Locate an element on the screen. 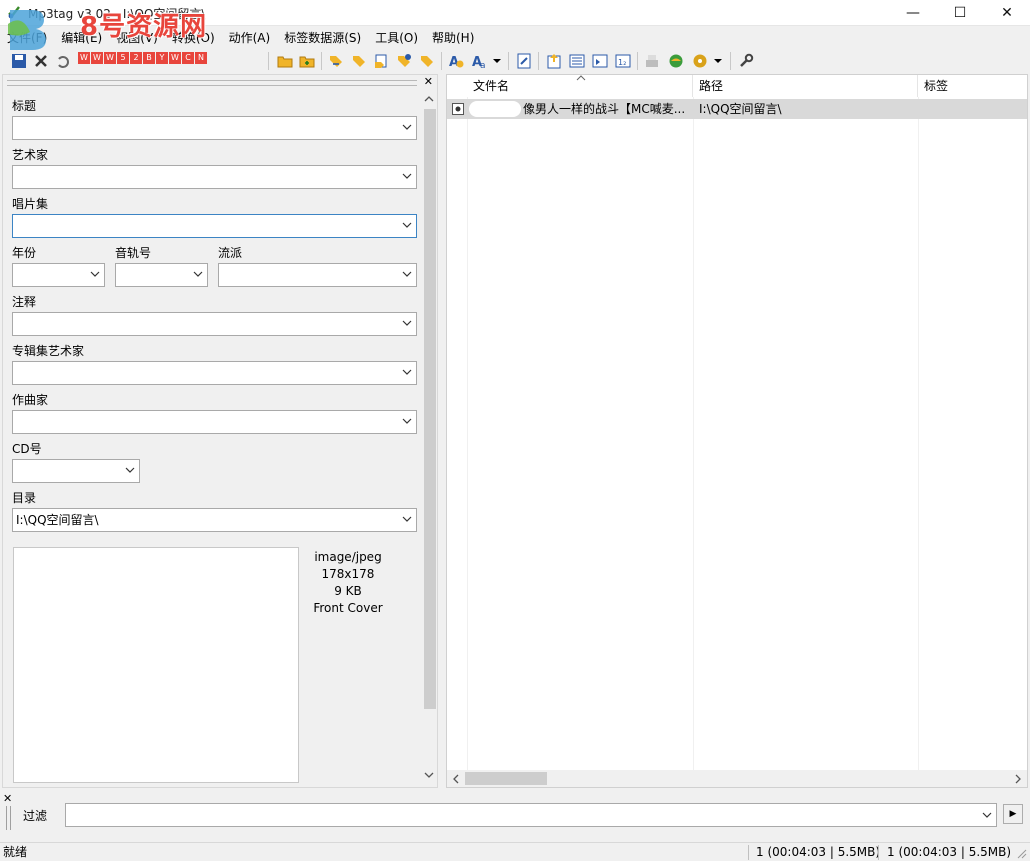 The height and width of the screenshot is (861, 1030). disc-field is located at coordinates (76, 471).